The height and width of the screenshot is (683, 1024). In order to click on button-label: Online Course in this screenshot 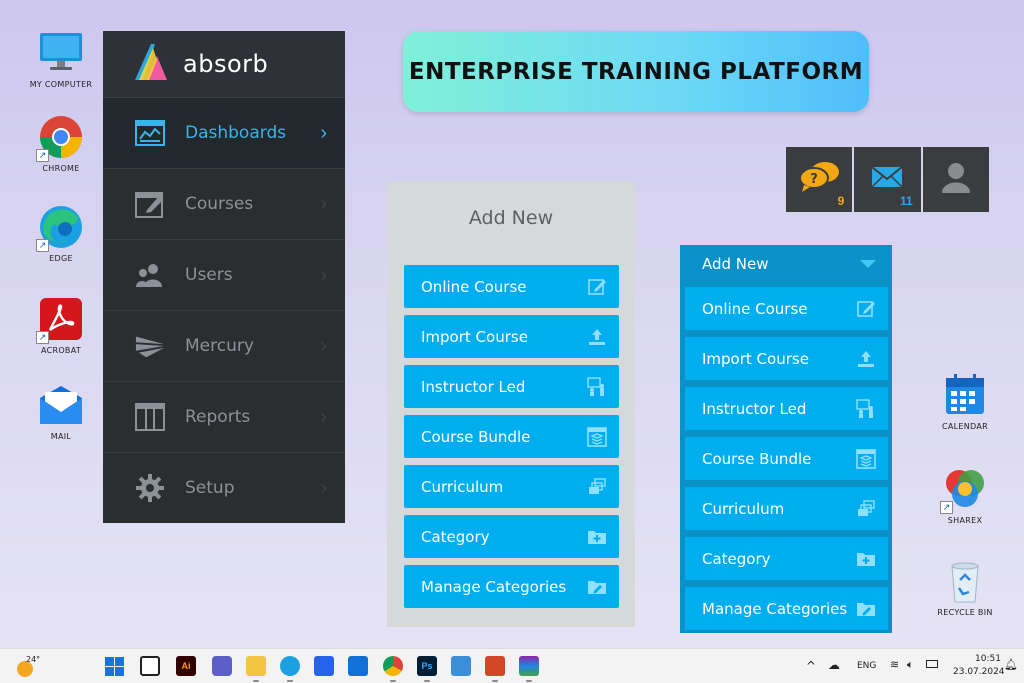, I will do `click(755, 308)`.